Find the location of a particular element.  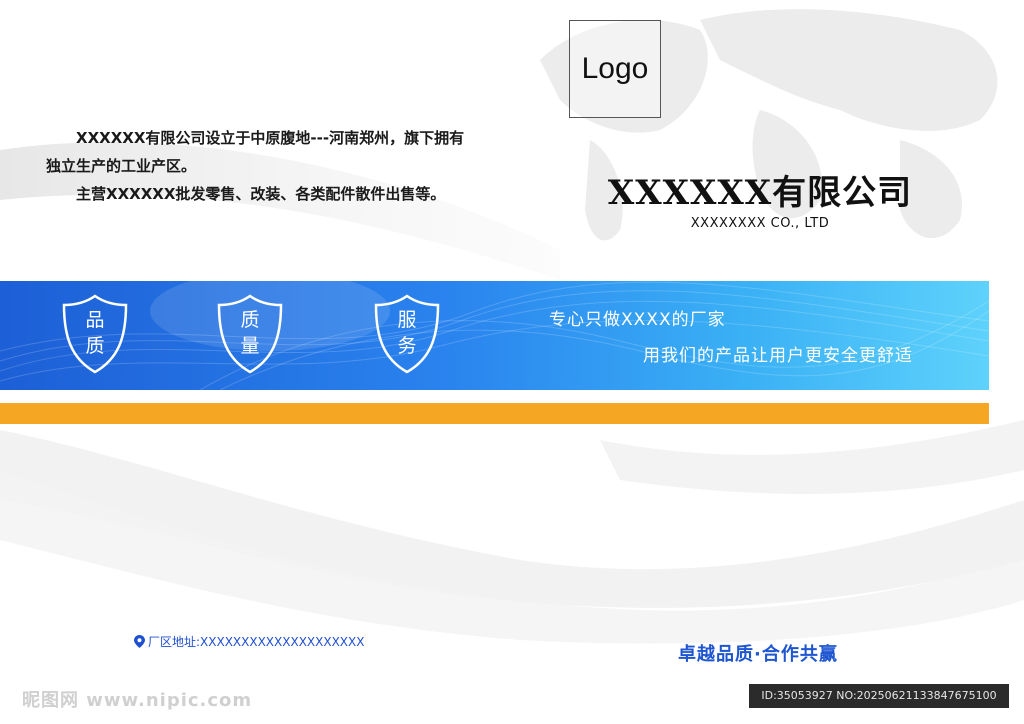

shield-label: 品质 is located at coordinates (95, 333).